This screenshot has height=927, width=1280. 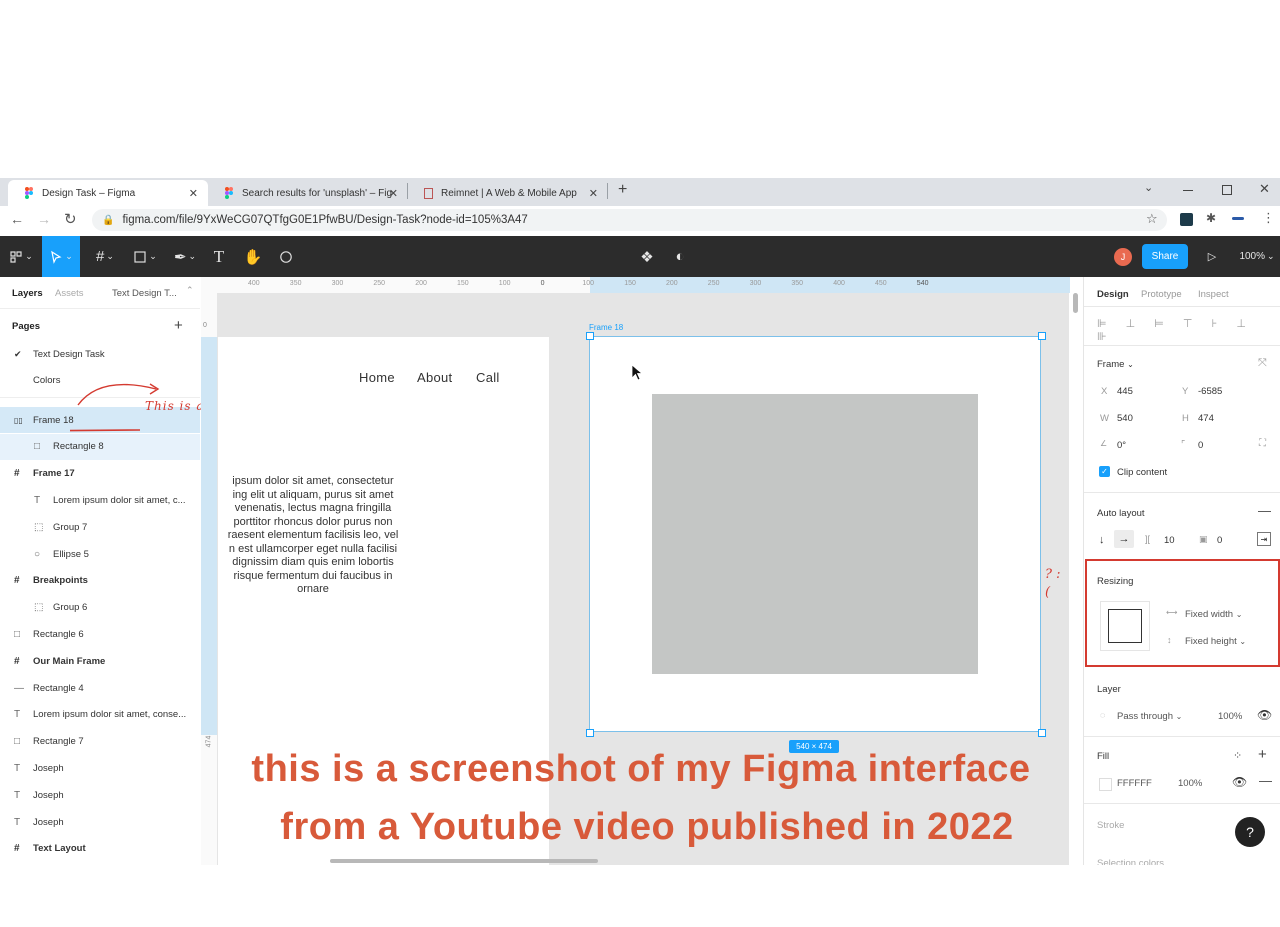 I want to click on more-menu-icon: ⋮, so click(x=1268, y=218).